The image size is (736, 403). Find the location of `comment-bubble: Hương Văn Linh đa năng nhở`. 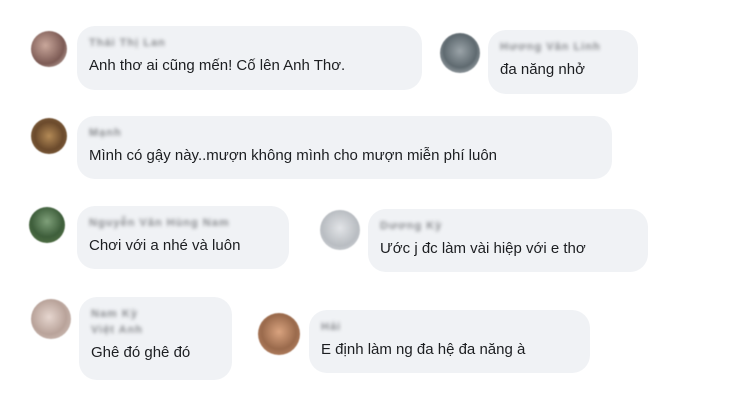

comment-bubble: Hương Văn Linh đa năng nhở is located at coordinates (563, 62).